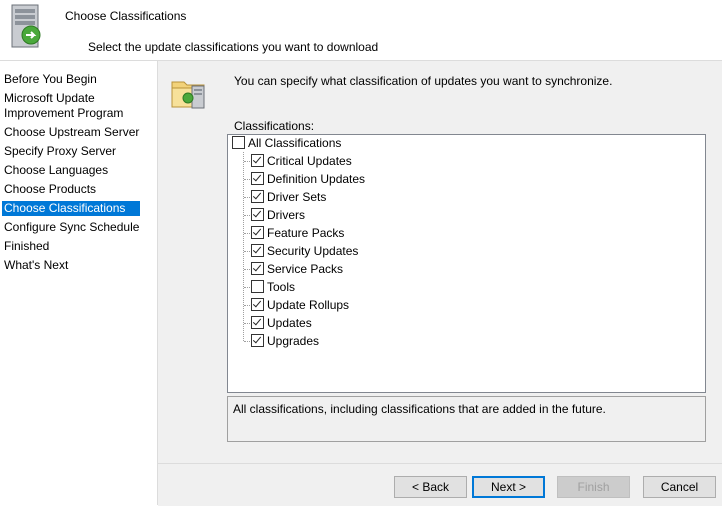 The image size is (722, 506). I want to click on tree-item-label: Feature Packs, so click(306, 233).